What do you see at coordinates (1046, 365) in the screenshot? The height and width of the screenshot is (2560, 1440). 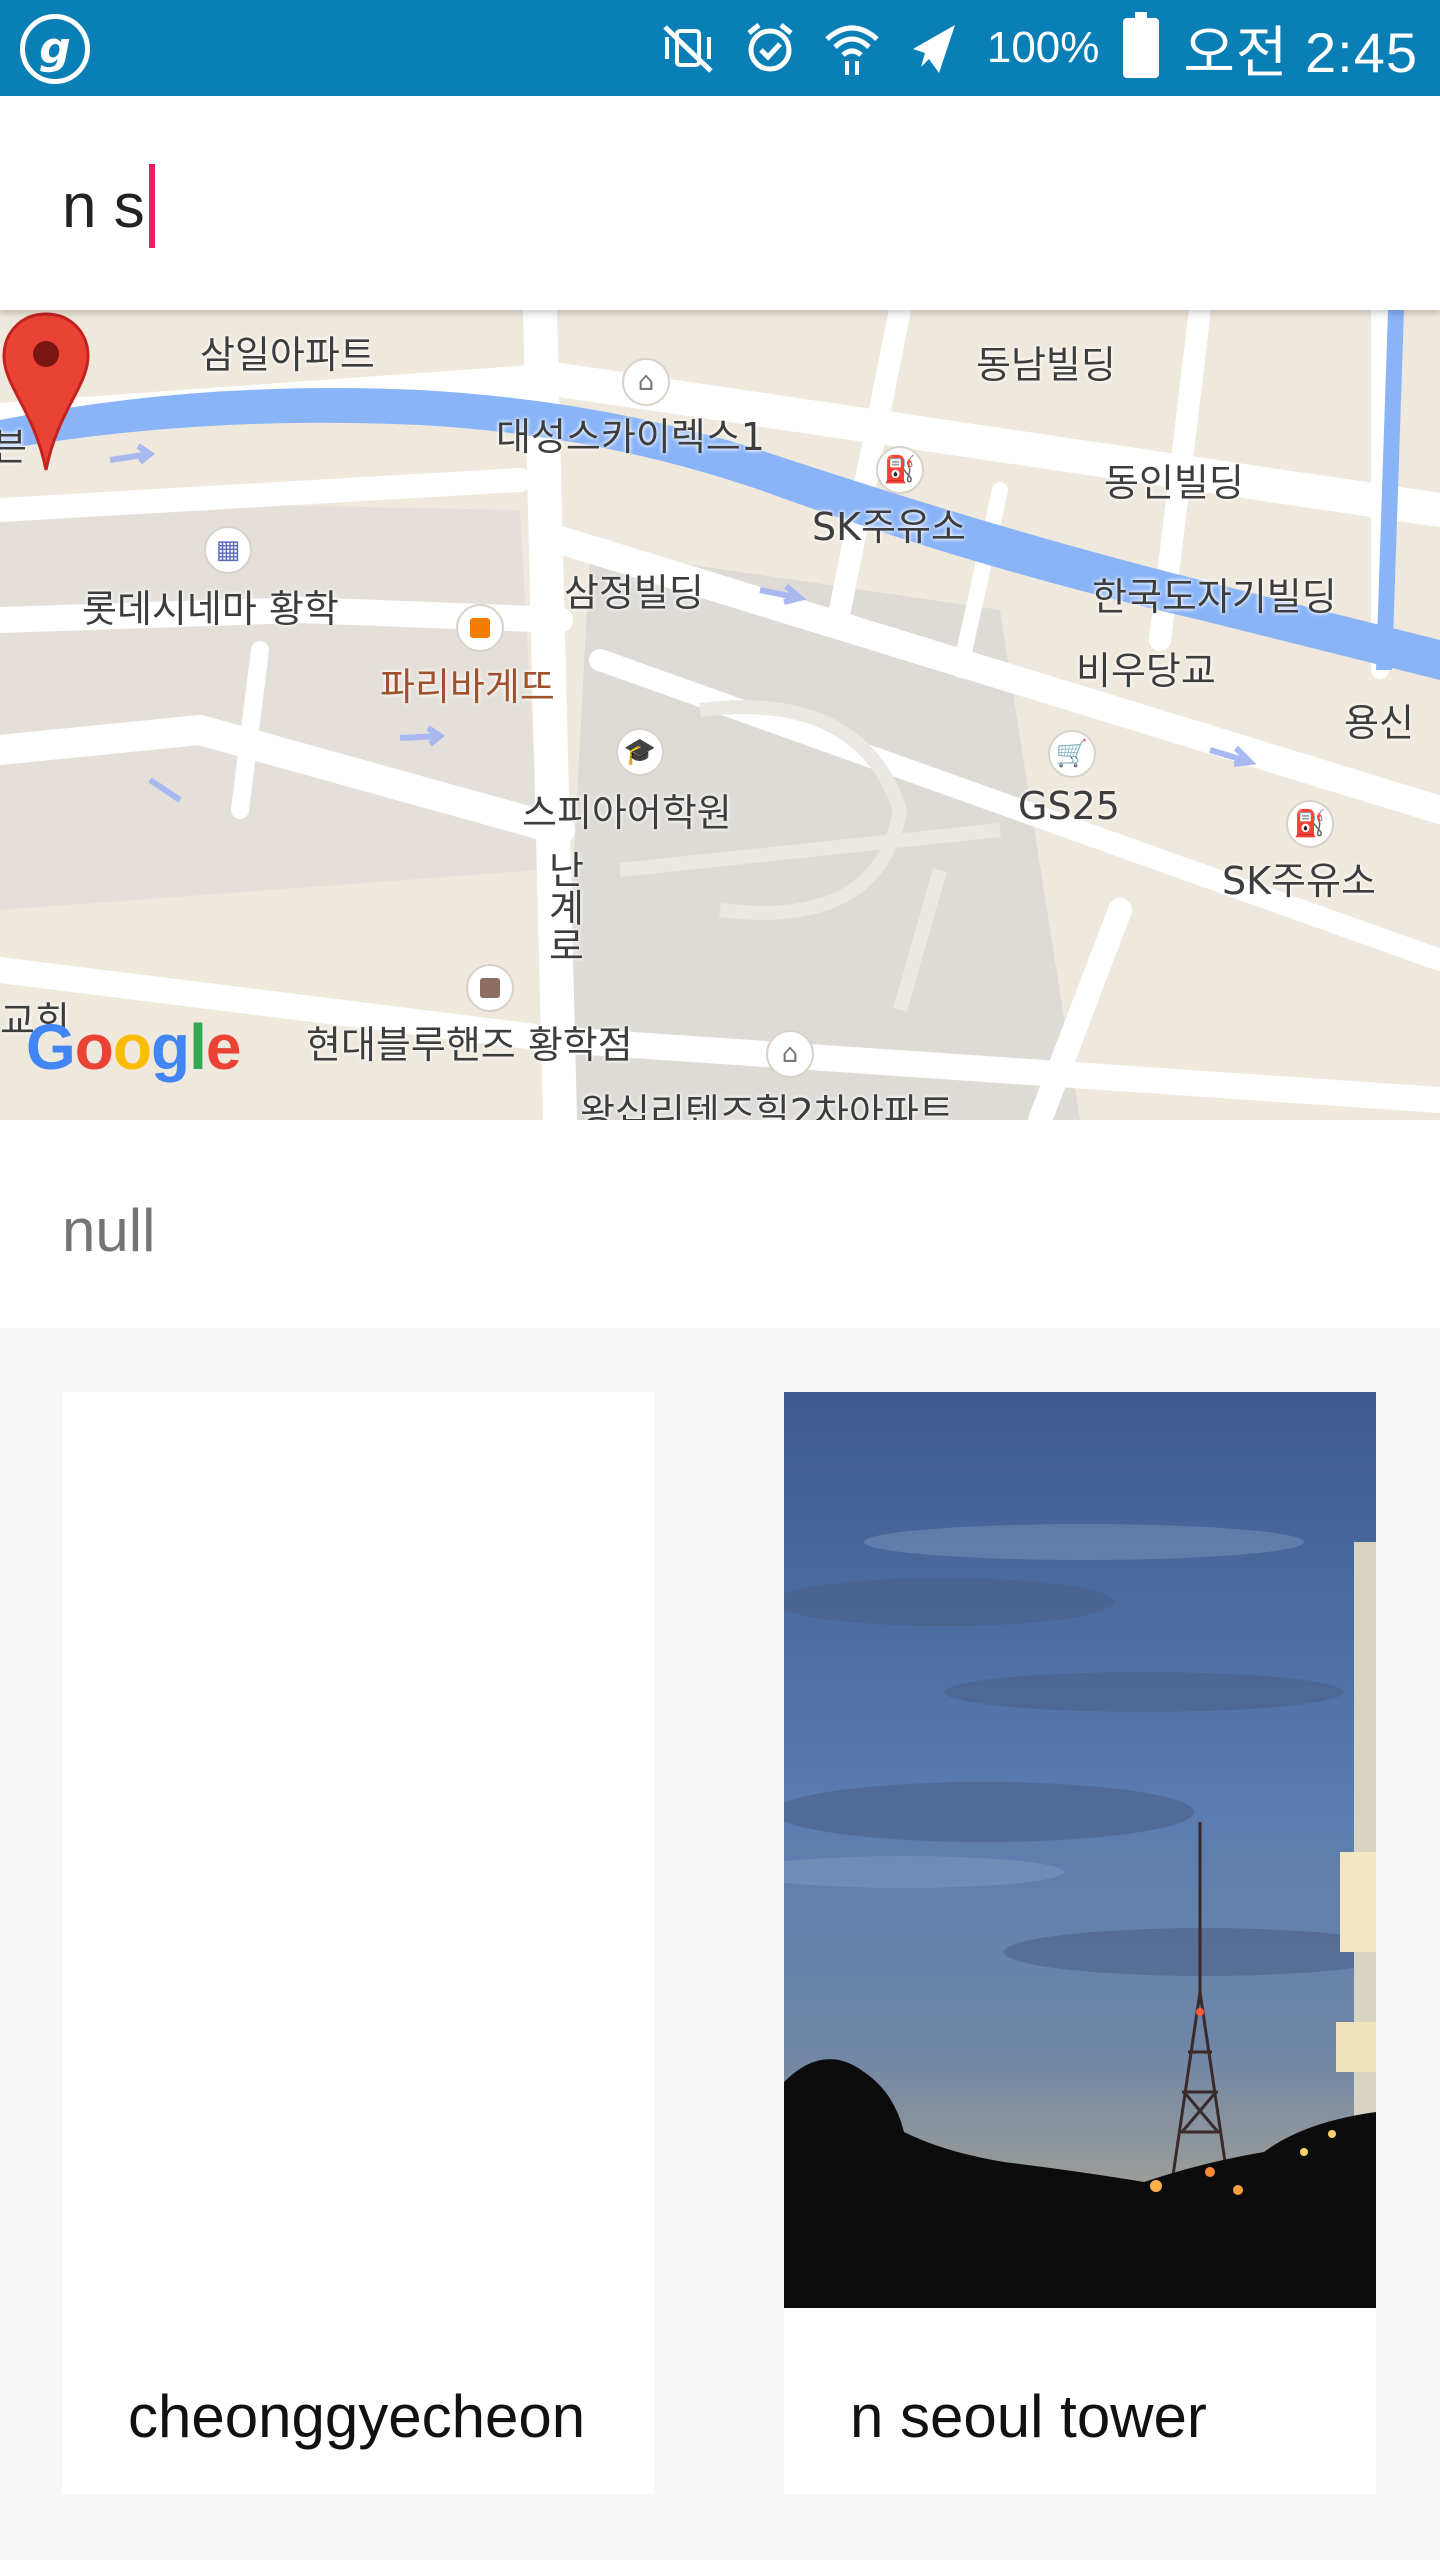 I see `map-label: 동남빌딩` at bounding box center [1046, 365].